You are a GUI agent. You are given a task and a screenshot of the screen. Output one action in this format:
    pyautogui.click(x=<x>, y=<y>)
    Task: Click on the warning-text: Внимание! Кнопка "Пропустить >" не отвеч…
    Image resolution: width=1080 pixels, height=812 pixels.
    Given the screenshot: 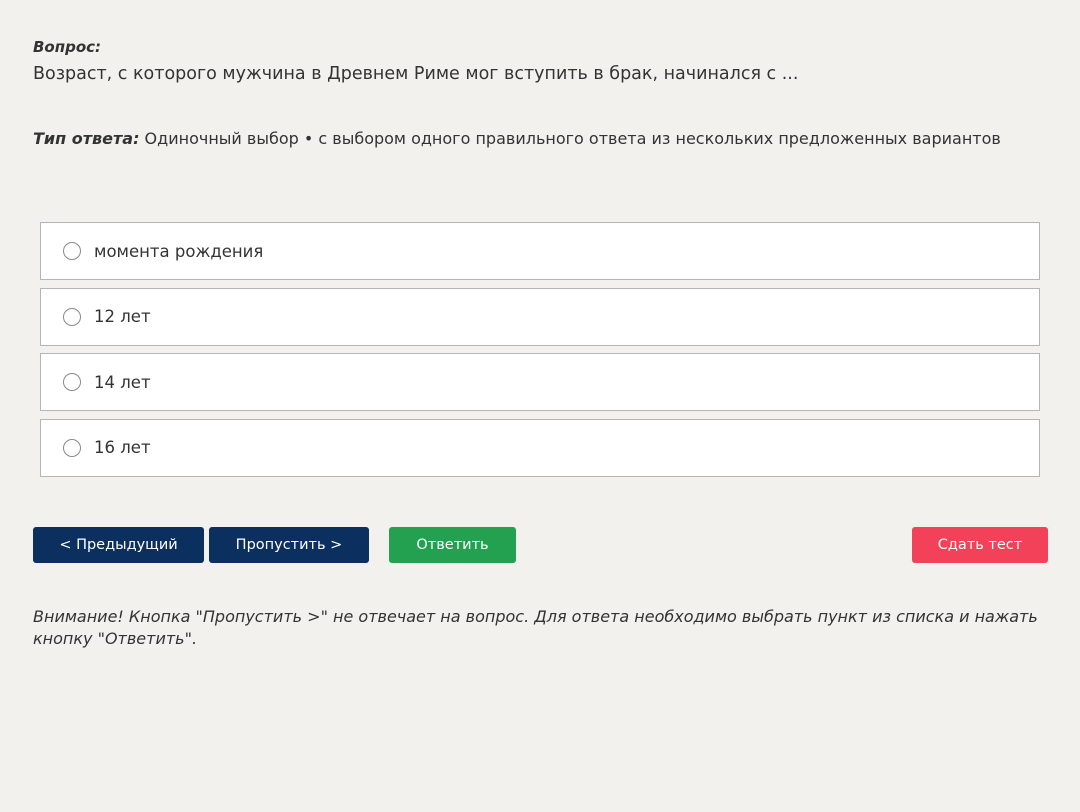 What is the action you would take?
    pyautogui.click(x=535, y=627)
    